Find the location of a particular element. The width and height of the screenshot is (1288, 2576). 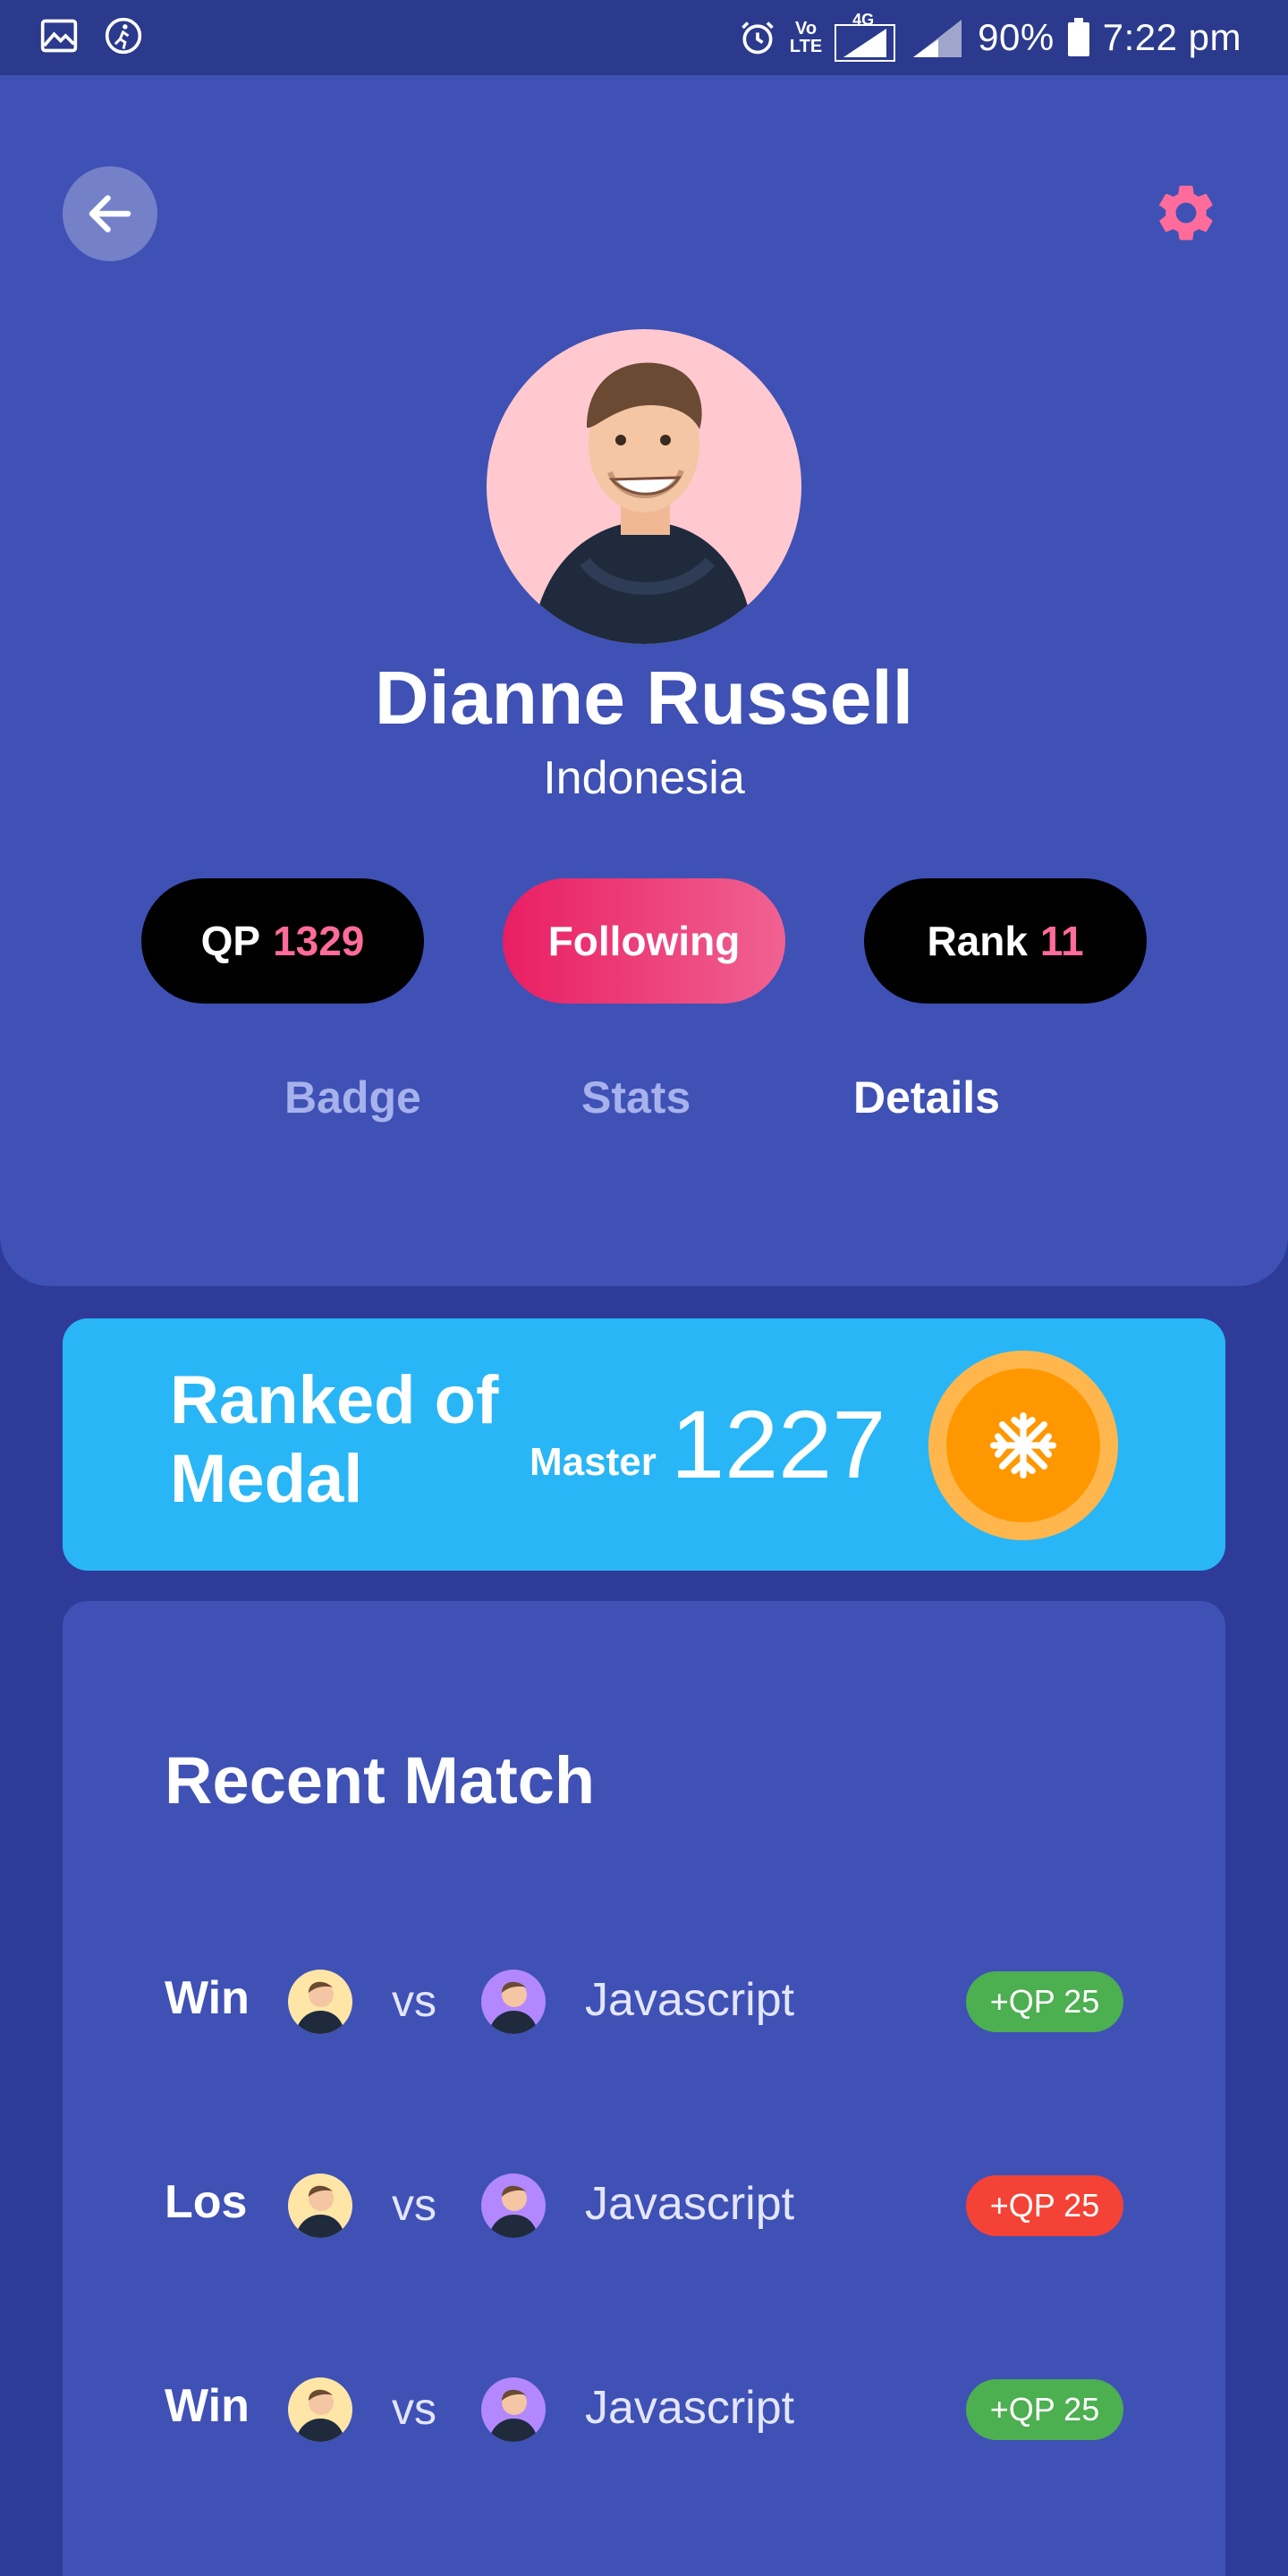

back-button is located at coordinates (110, 213).